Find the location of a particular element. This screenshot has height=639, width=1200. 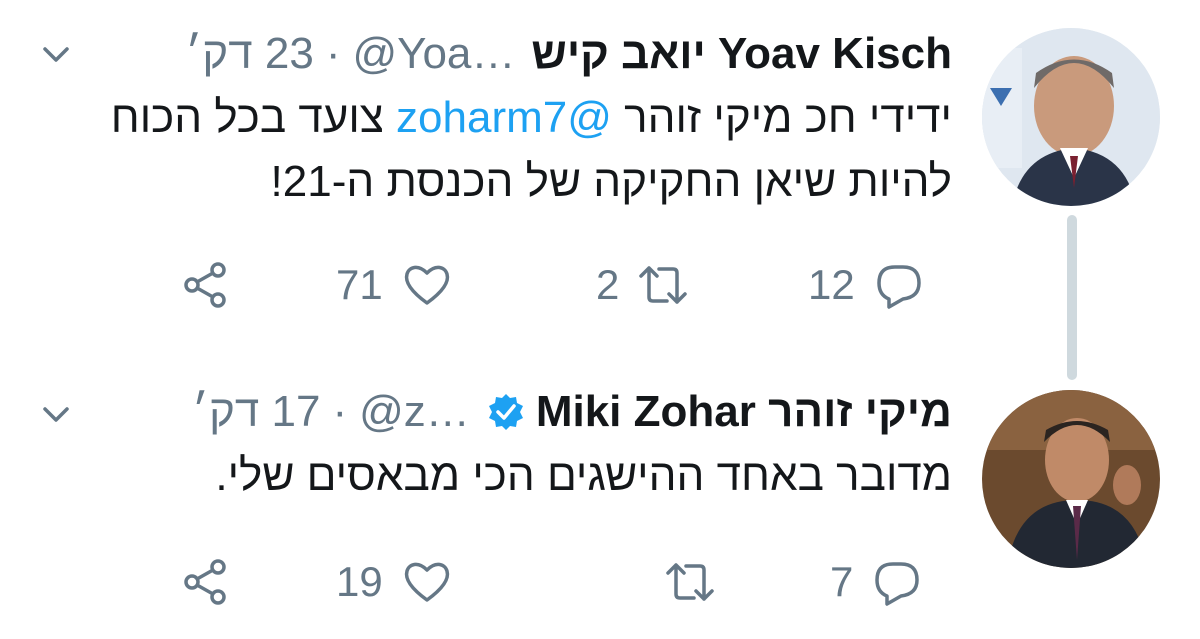

reply-button: 12 is located at coordinates (866, 285).